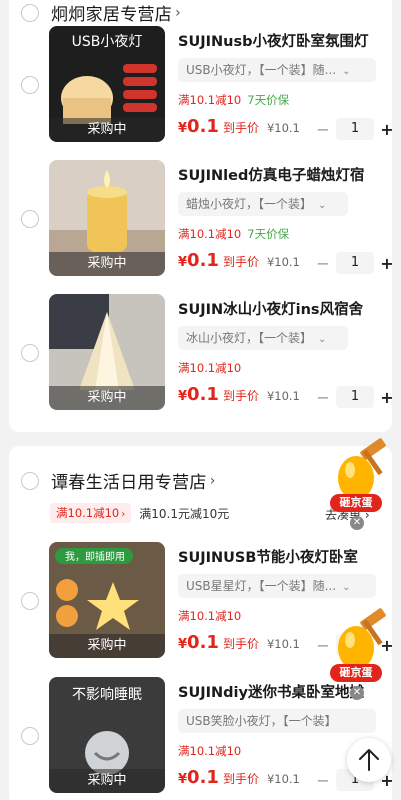  Describe the element at coordinates (277, 721) in the screenshot. I see `spec-selector: USB笑脸小夜灯，【一个装】` at that location.